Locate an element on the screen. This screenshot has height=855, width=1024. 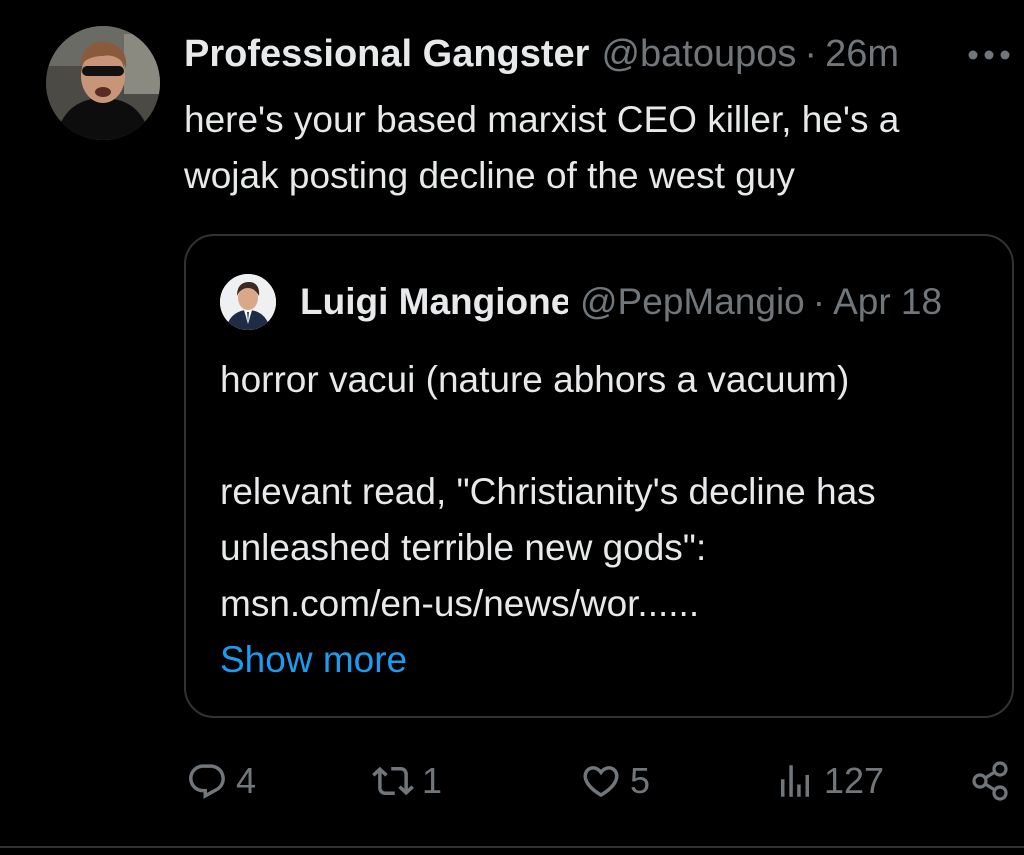
tweet-actions: 4 1 5 127 is located at coordinates (604, 781).